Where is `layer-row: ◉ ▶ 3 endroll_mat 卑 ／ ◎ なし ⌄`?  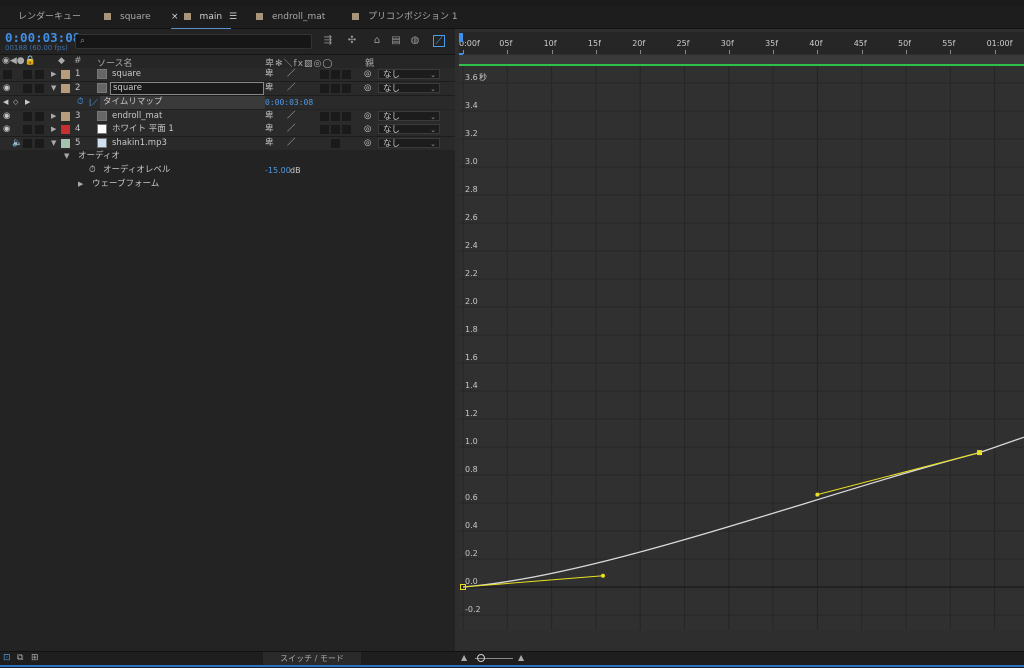 layer-row: ◉ ▶ 3 endroll_mat 卑 ／ ◎ なし ⌄ is located at coordinates (227, 117).